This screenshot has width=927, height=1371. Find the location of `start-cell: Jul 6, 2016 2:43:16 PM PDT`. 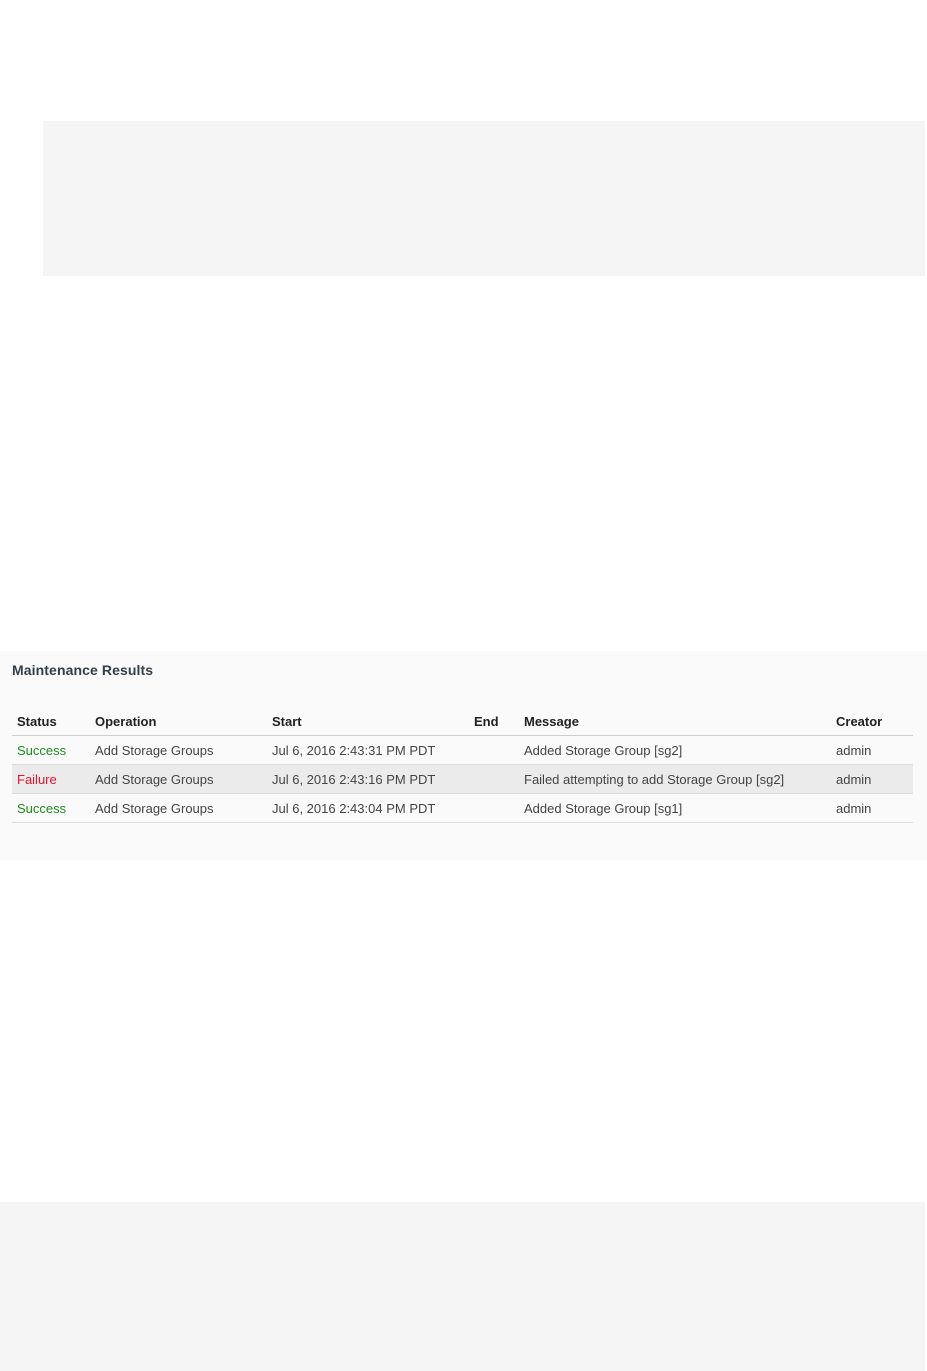

start-cell: Jul 6, 2016 2:43:16 PM PDT is located at coordinates (368, 779).